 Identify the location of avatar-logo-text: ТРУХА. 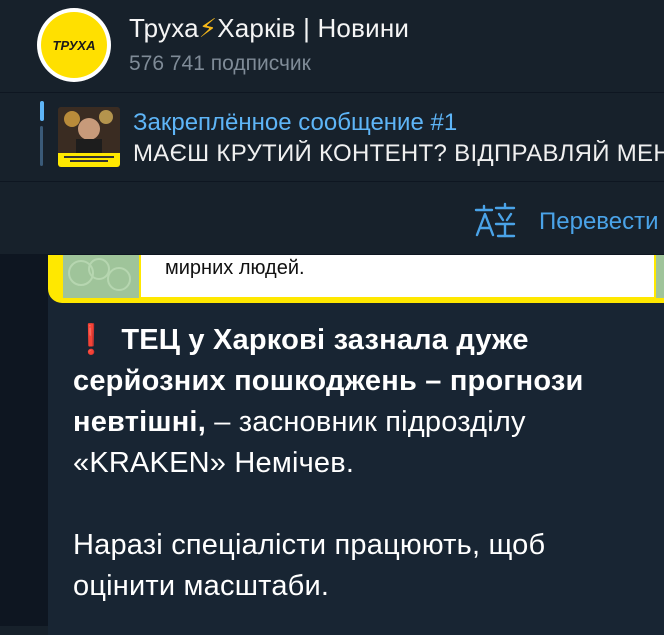
(74, 45).